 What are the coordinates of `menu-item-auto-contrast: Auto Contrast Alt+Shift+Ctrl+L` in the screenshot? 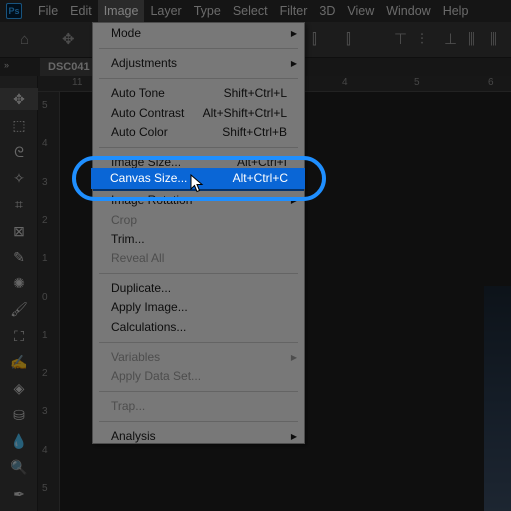 It's located at (198, 113).